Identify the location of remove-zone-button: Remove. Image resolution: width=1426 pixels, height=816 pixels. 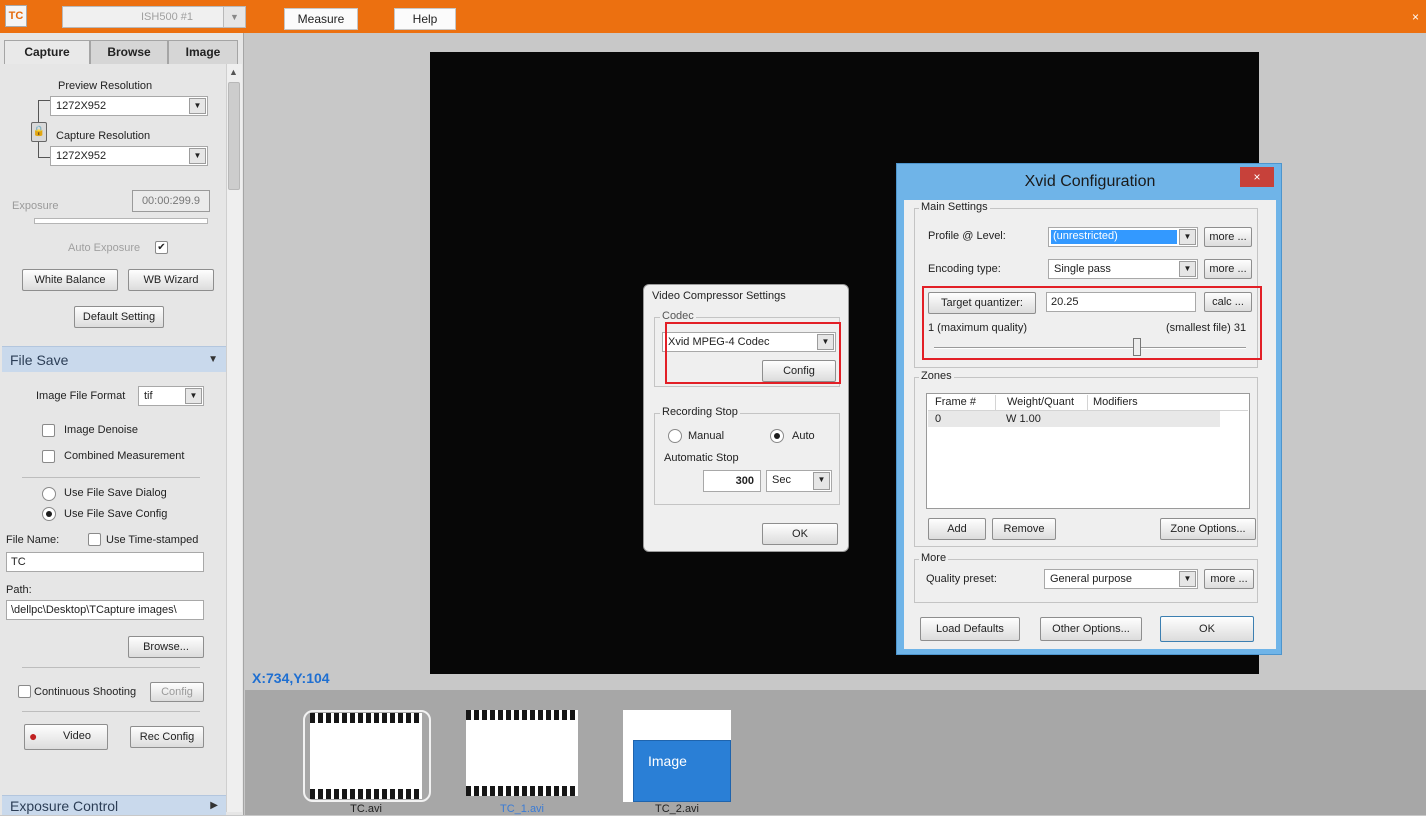
(1024, 529).